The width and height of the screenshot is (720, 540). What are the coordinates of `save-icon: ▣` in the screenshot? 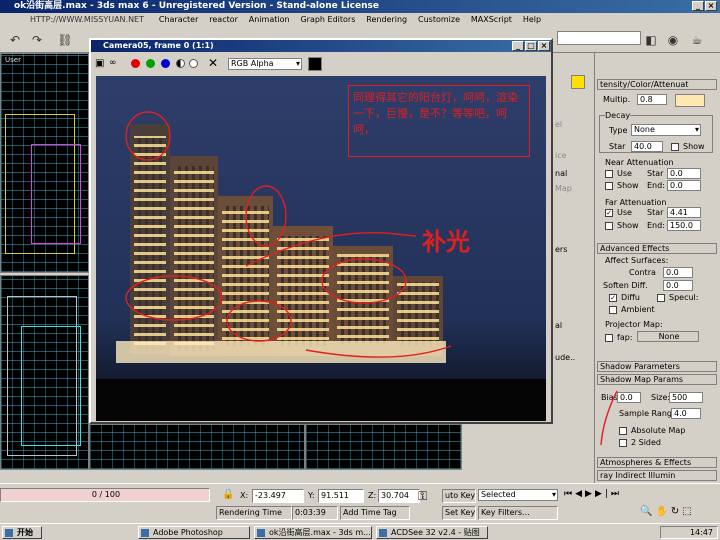 It's located at (99, 63).